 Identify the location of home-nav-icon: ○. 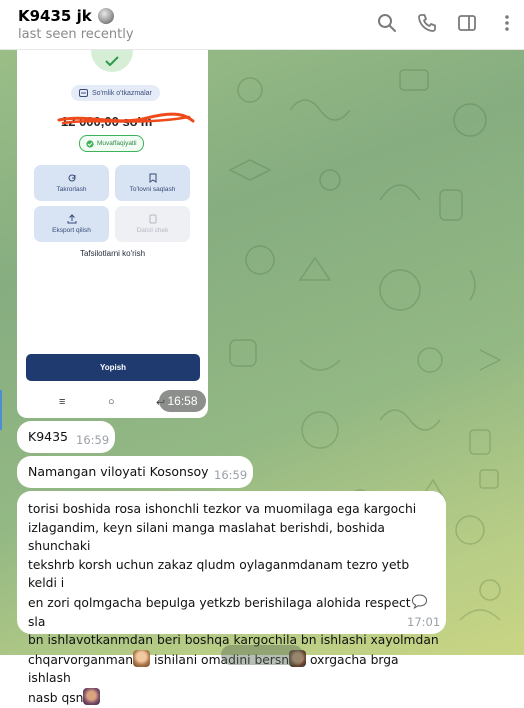
(111, 402).